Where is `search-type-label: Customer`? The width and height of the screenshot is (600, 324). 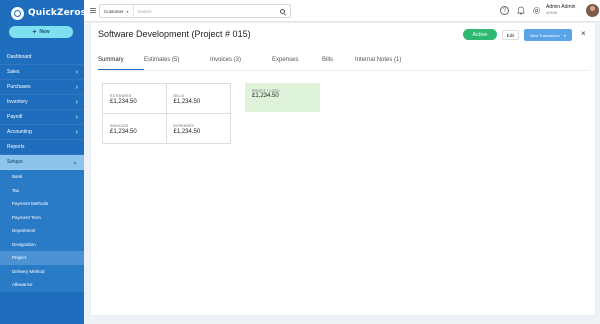 search-type-label: Customer is located at coordinates (114, 11).